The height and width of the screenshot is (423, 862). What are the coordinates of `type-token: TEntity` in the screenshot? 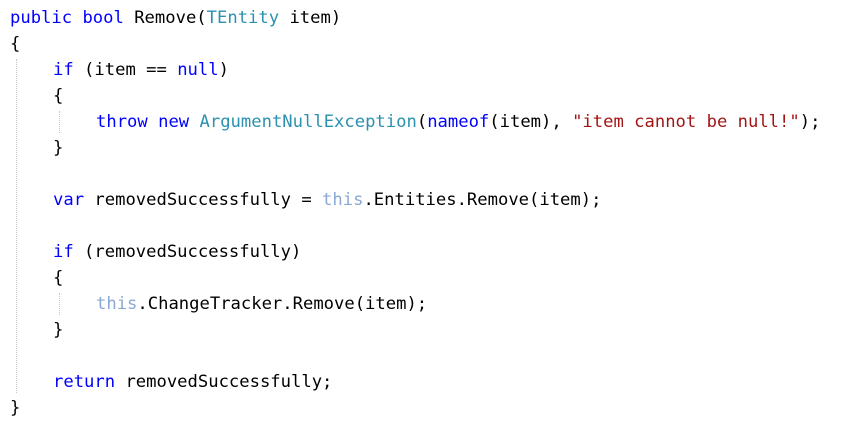 It's located at (243, 18).